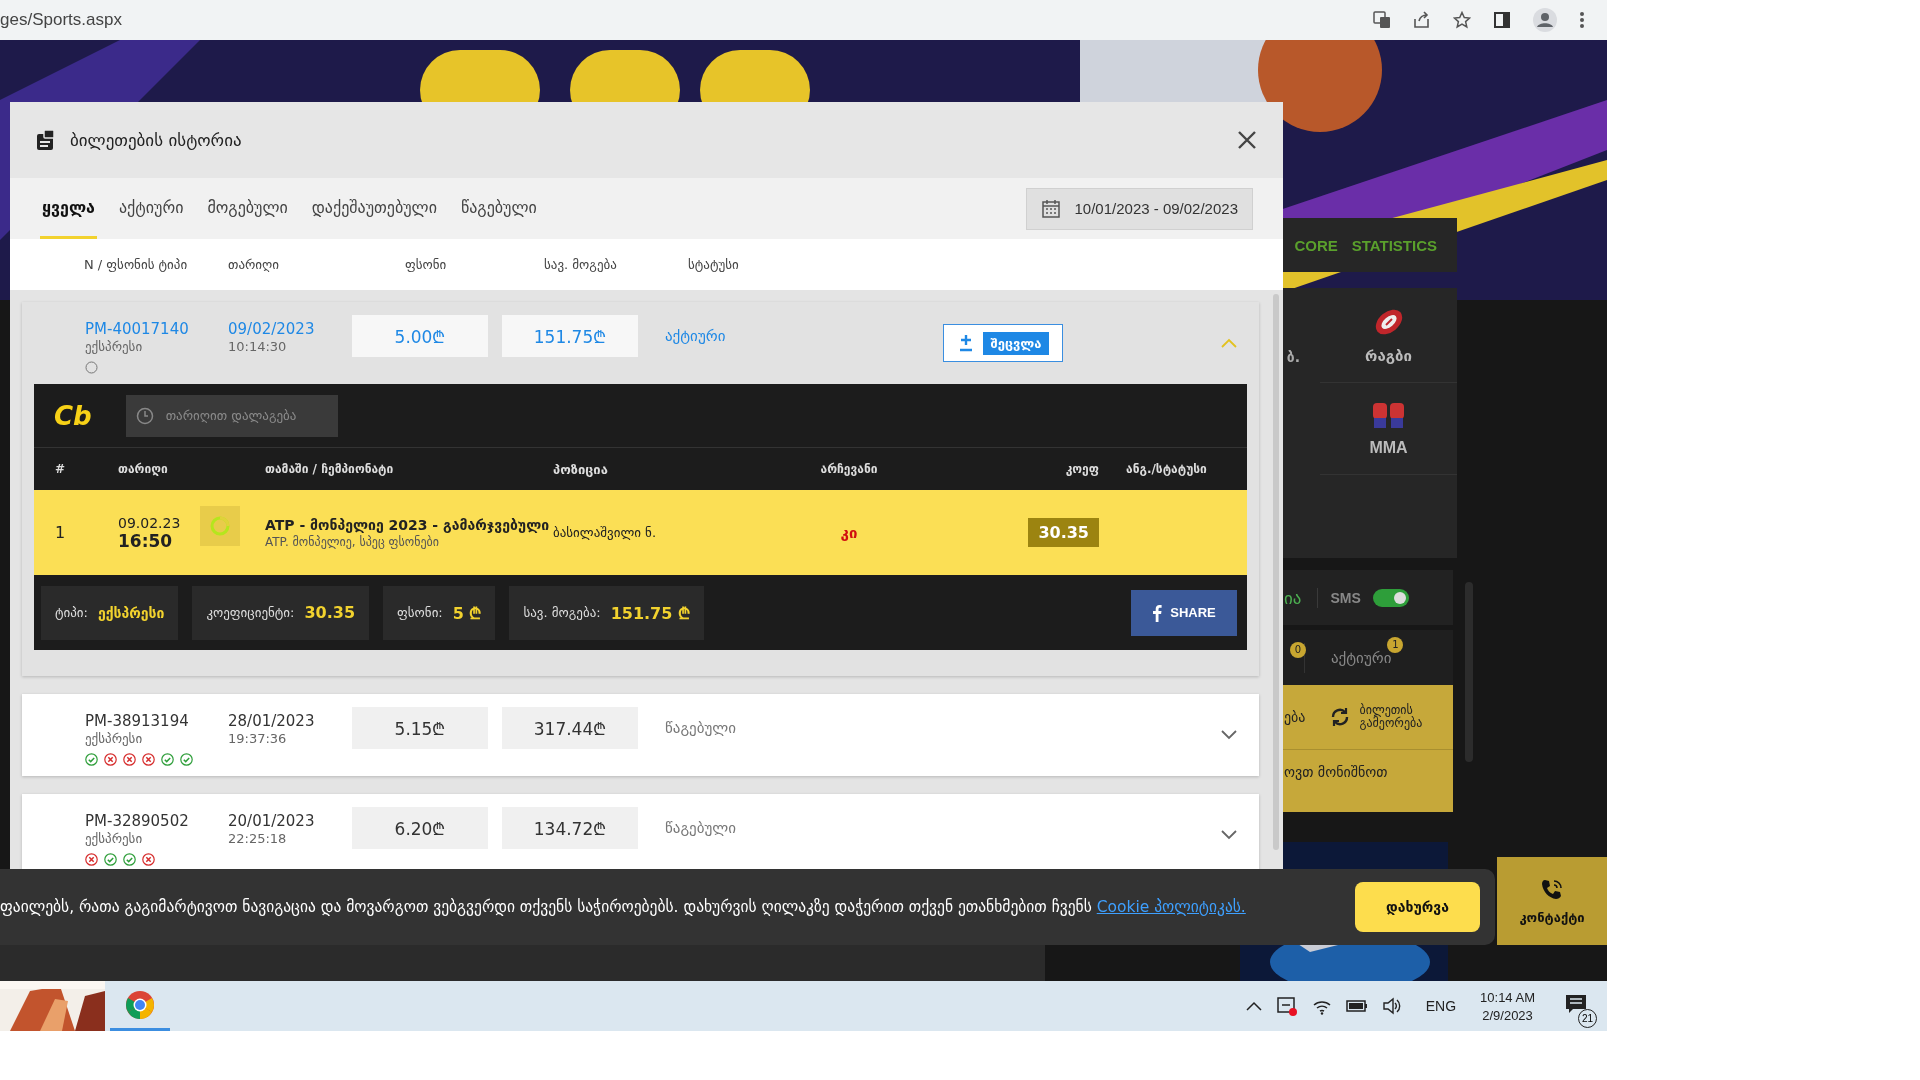  I want to click on sport-tile: MMA, so click(1388, 429).